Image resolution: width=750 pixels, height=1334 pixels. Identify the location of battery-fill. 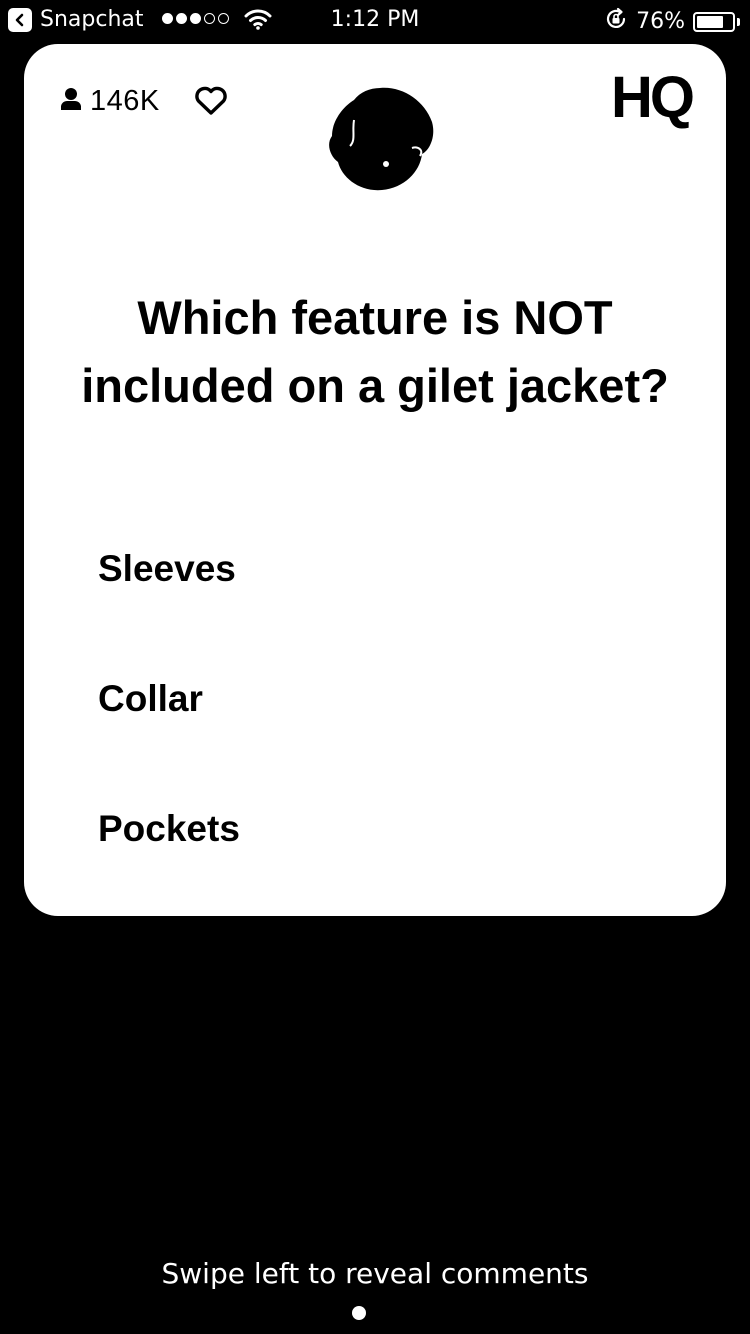
(710, 22).